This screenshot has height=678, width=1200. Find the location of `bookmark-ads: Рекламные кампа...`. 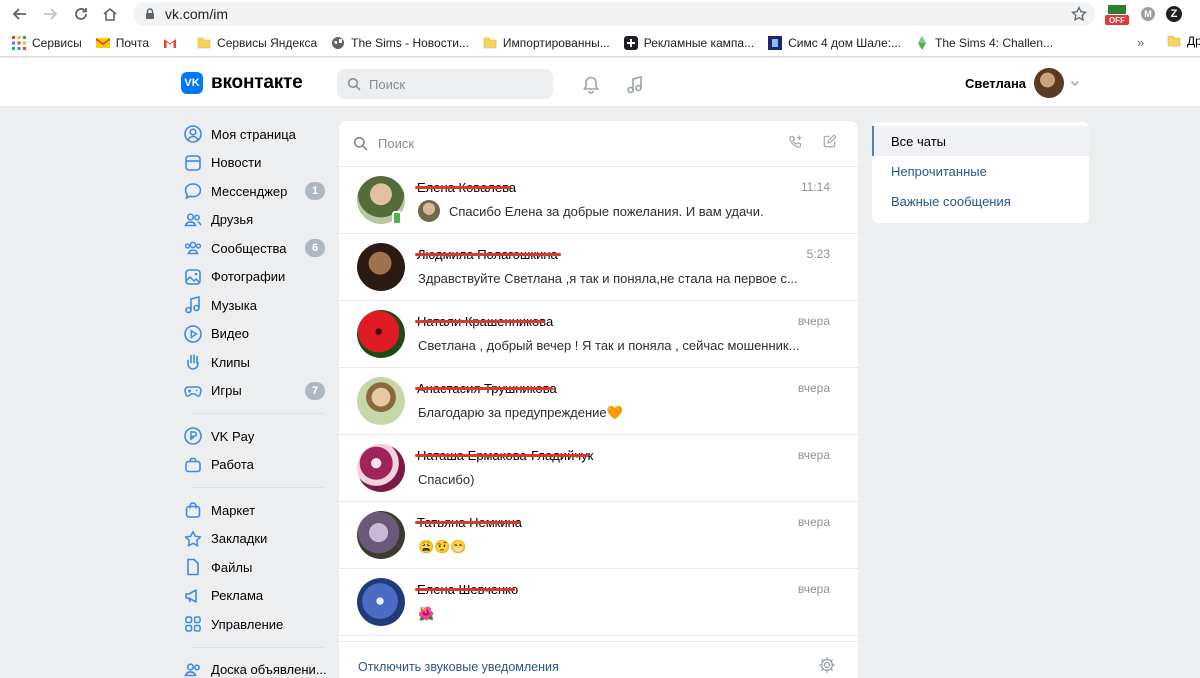

bookmark-ads: Рекламные кампа... is located at coordinates (688, 42).